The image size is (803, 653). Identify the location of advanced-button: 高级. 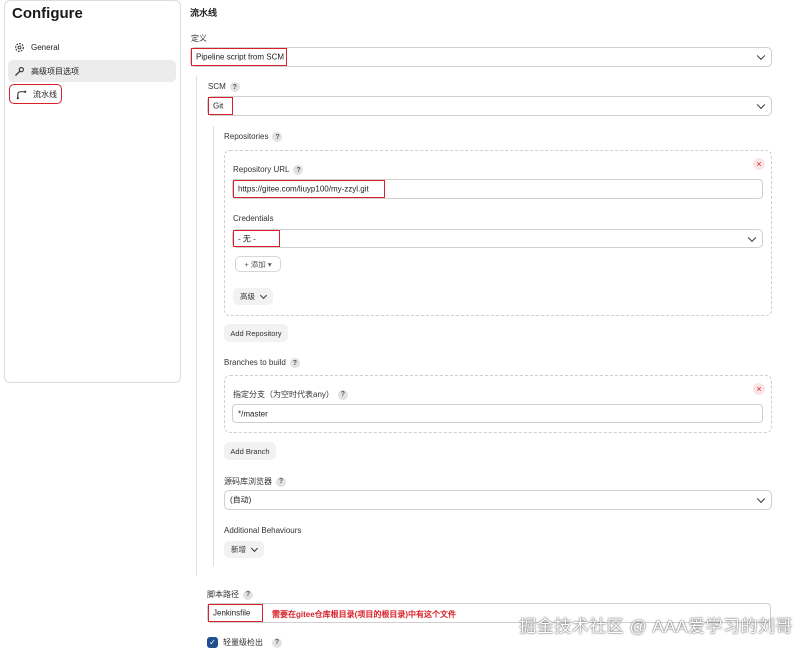
(253, 296).